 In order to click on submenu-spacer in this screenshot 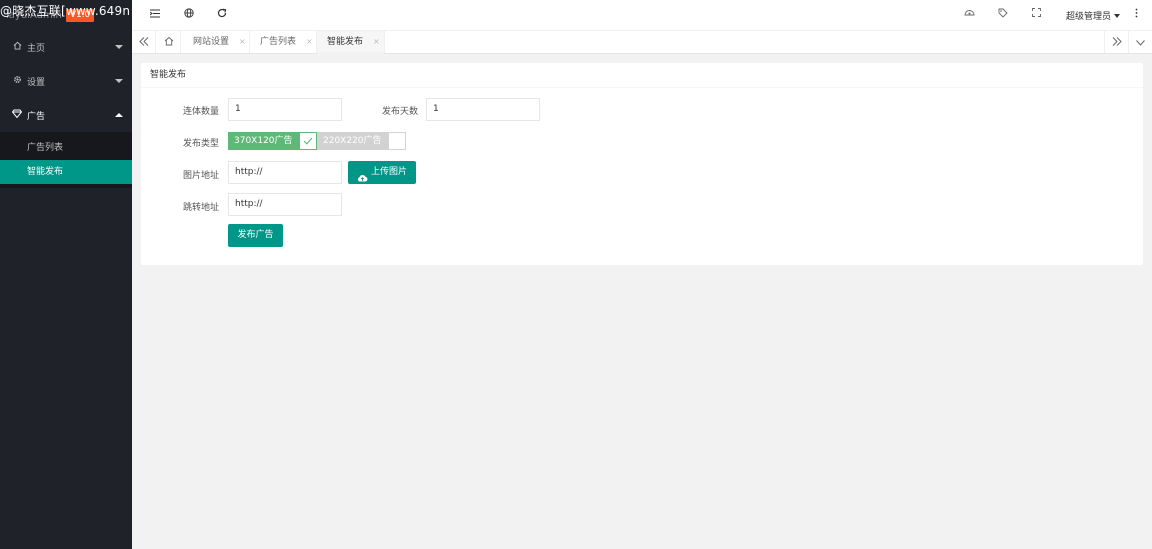, I will do `click(66, 186)`.